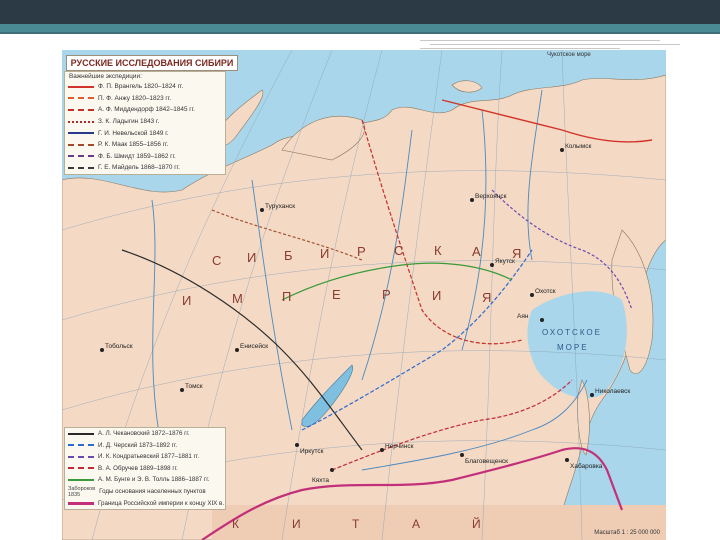  I want to click on place-label: Кяхта, so click(320, 480).